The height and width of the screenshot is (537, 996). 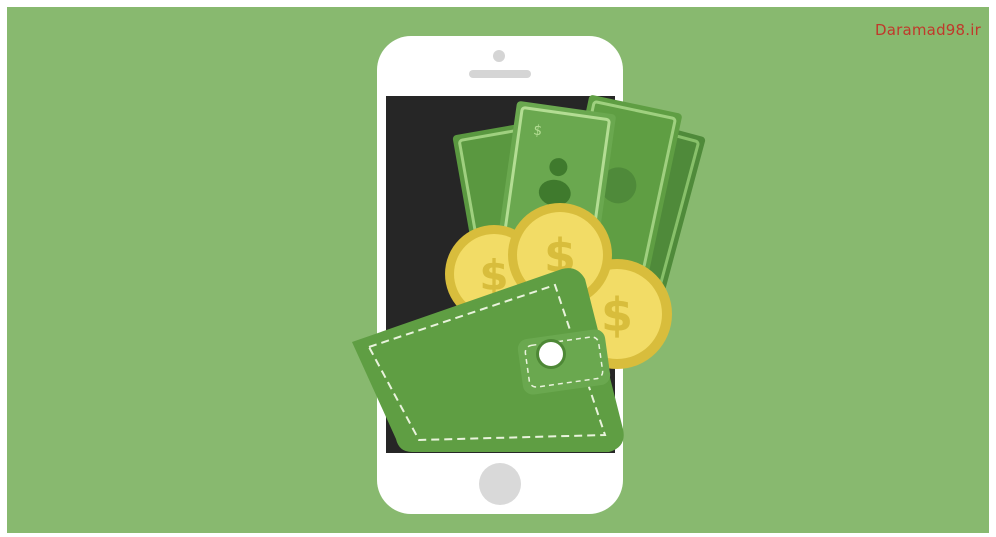 What do you see at coordinates (500, 74) in the screenshot?
I see `phone-speaker` at bounding box center [500, 74].